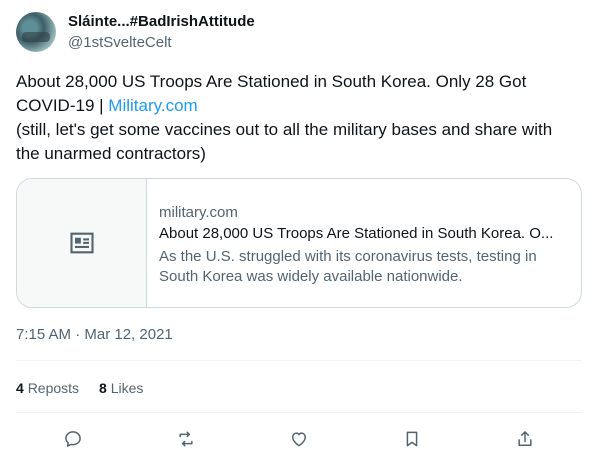 The width and height of the screenshot is (598, 462). I want to click on tweet-timestamp: 7:15 AM · Mar 12, 2021, so click(94, 334).